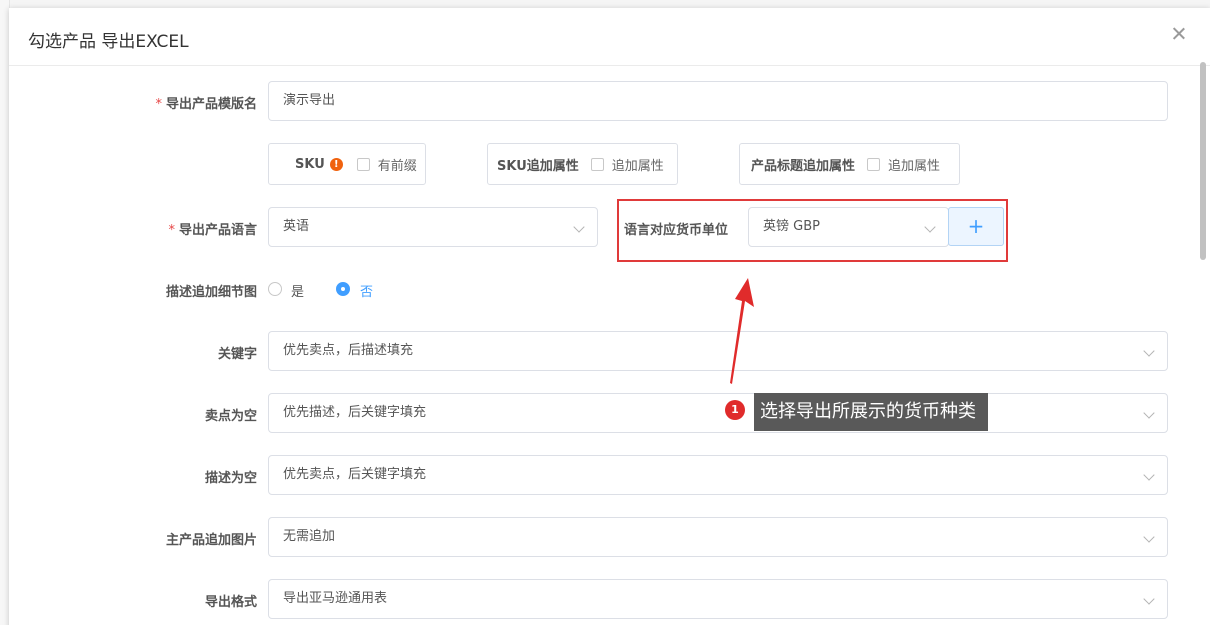 The image size is (1210, 625). Describe the element at coordinates (217, 230) in the screenshot. I see `language-label-text: 导出产品语言` at that location.